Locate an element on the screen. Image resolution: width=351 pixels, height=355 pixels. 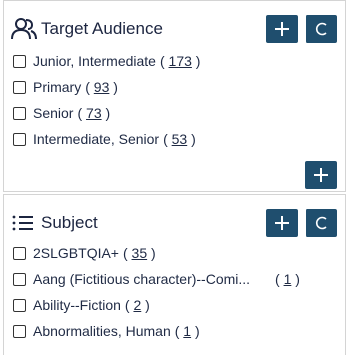
facet-label: Ability--Fiction is located at coordinates (77, 305).